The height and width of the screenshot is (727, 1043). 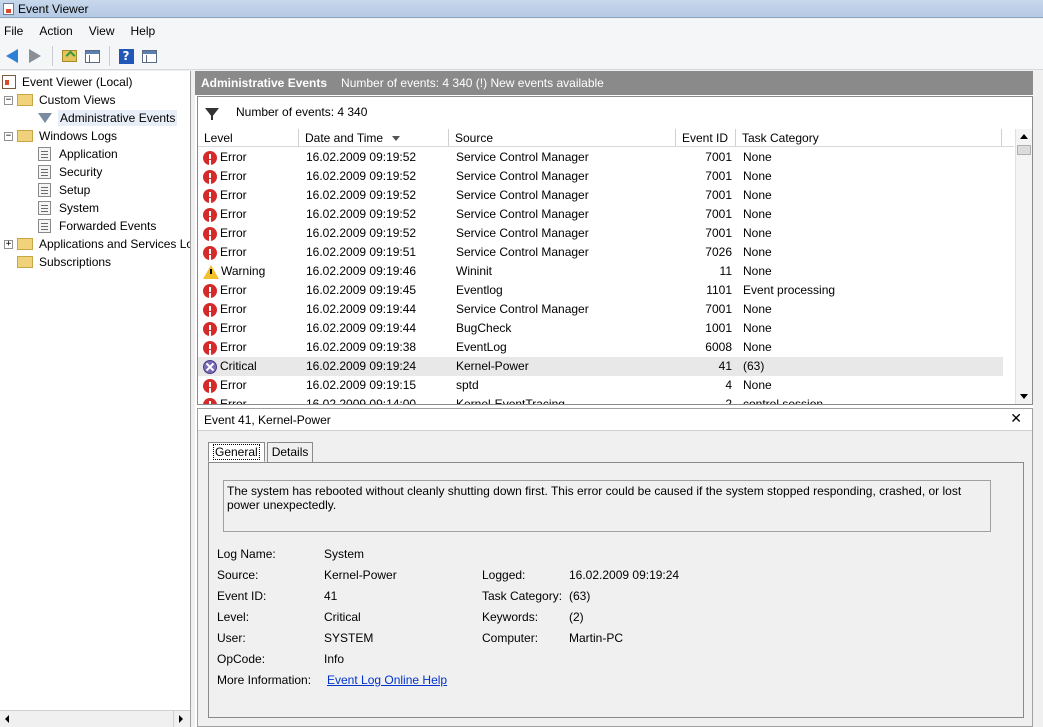 I want to click on expand-applications-and-services-icon: +, so click(x=8, y=244).